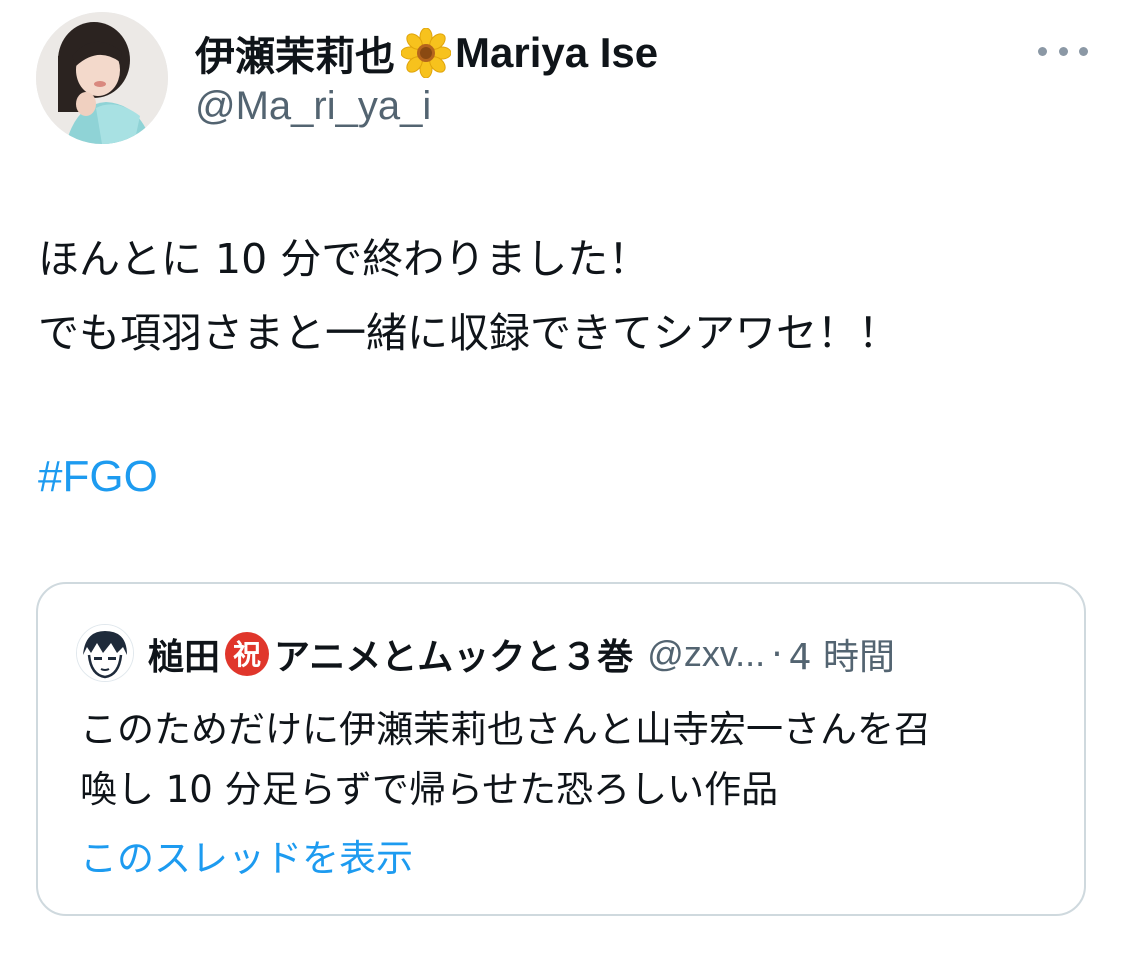  I want to click on author-avatar, so click(102, 78).